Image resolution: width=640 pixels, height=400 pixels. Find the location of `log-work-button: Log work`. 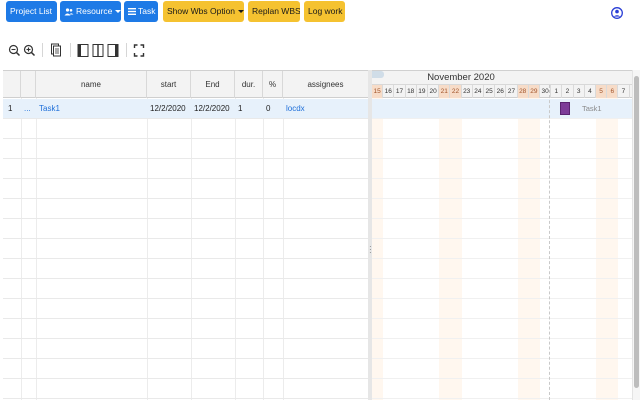

log-work-button: Log work is located at coordinates (324, 11).